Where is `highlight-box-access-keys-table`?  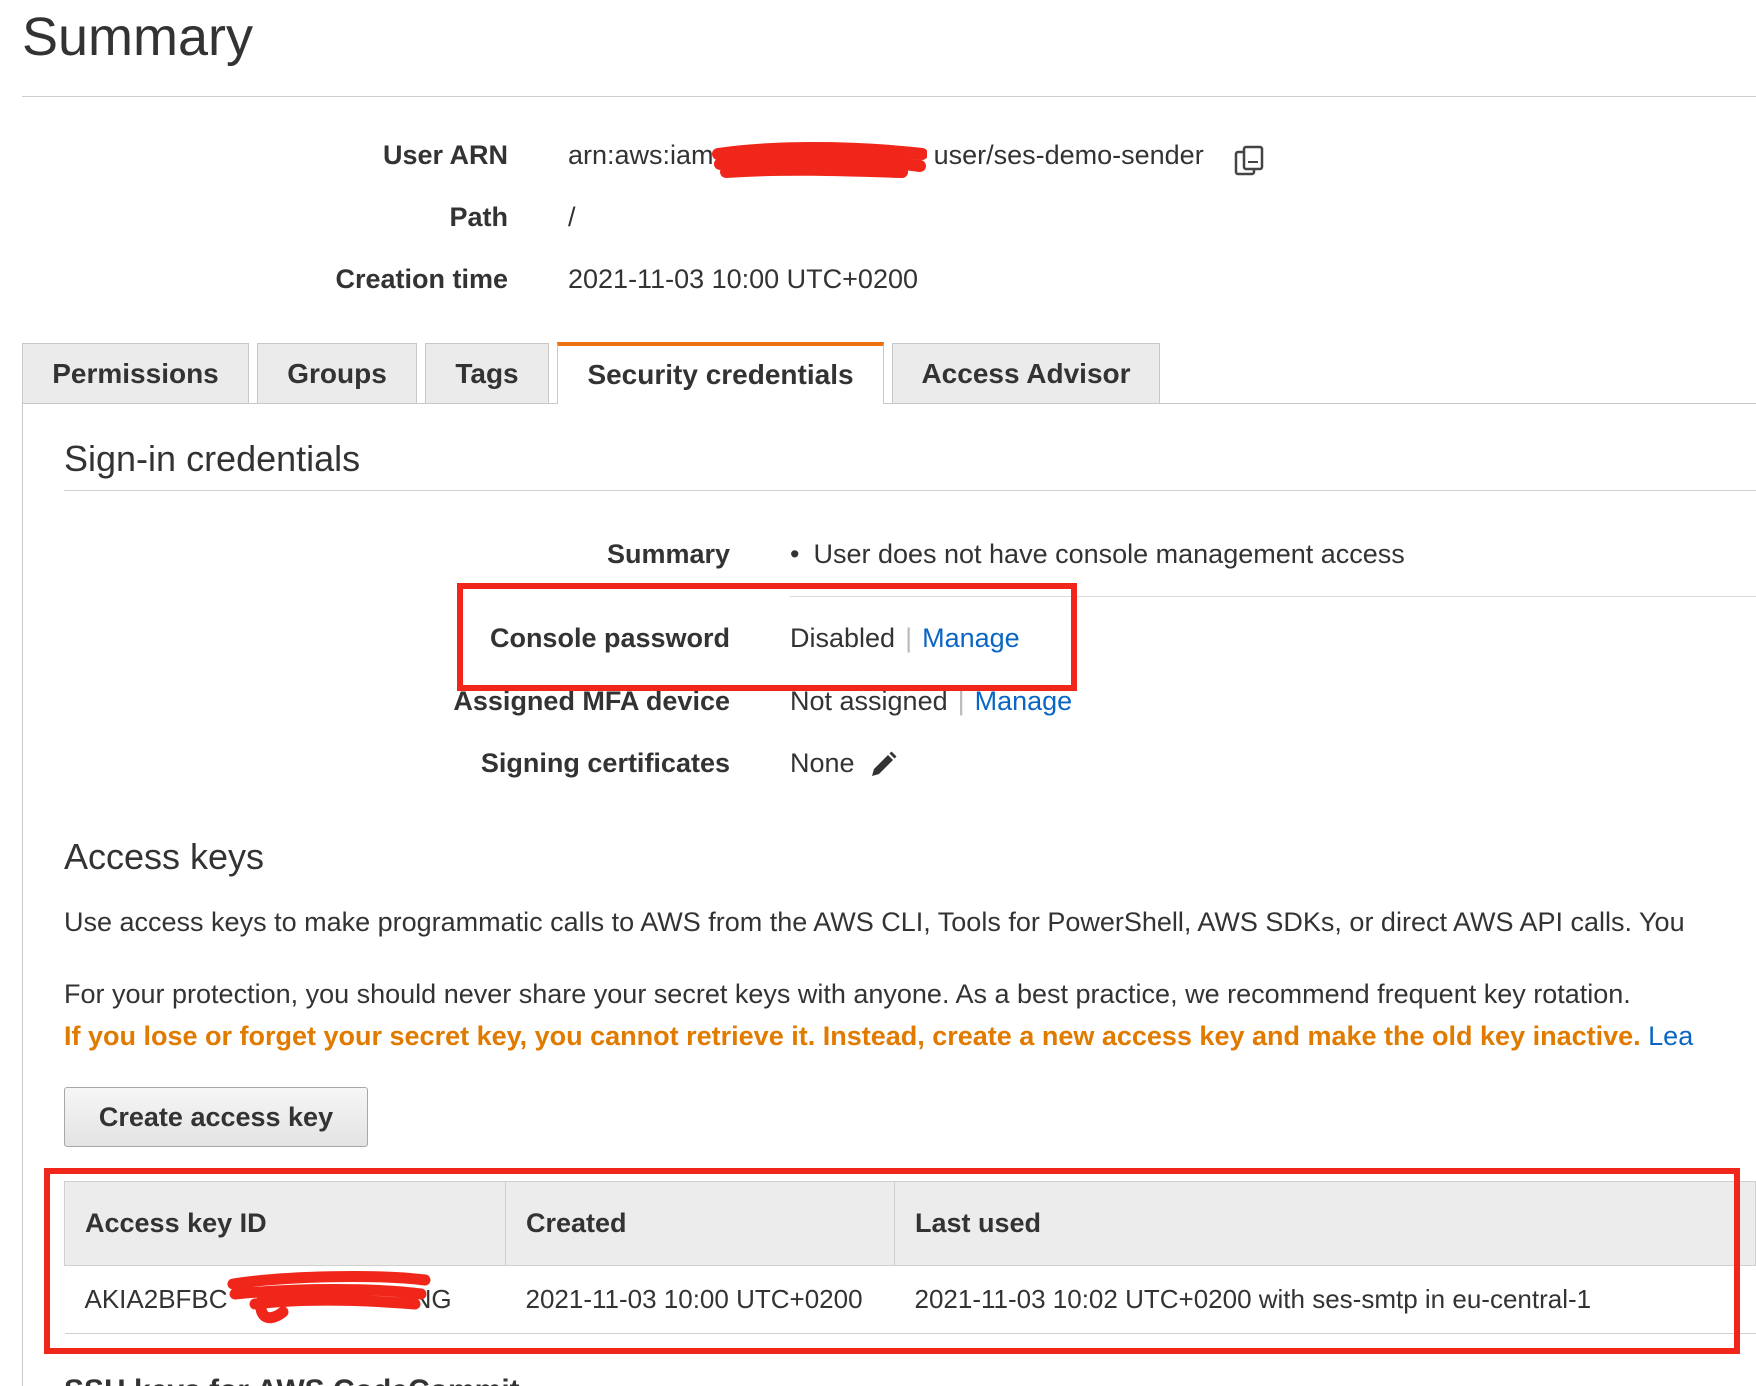 highlight-box-access-keys-table is located at coordinates (892, 1261).